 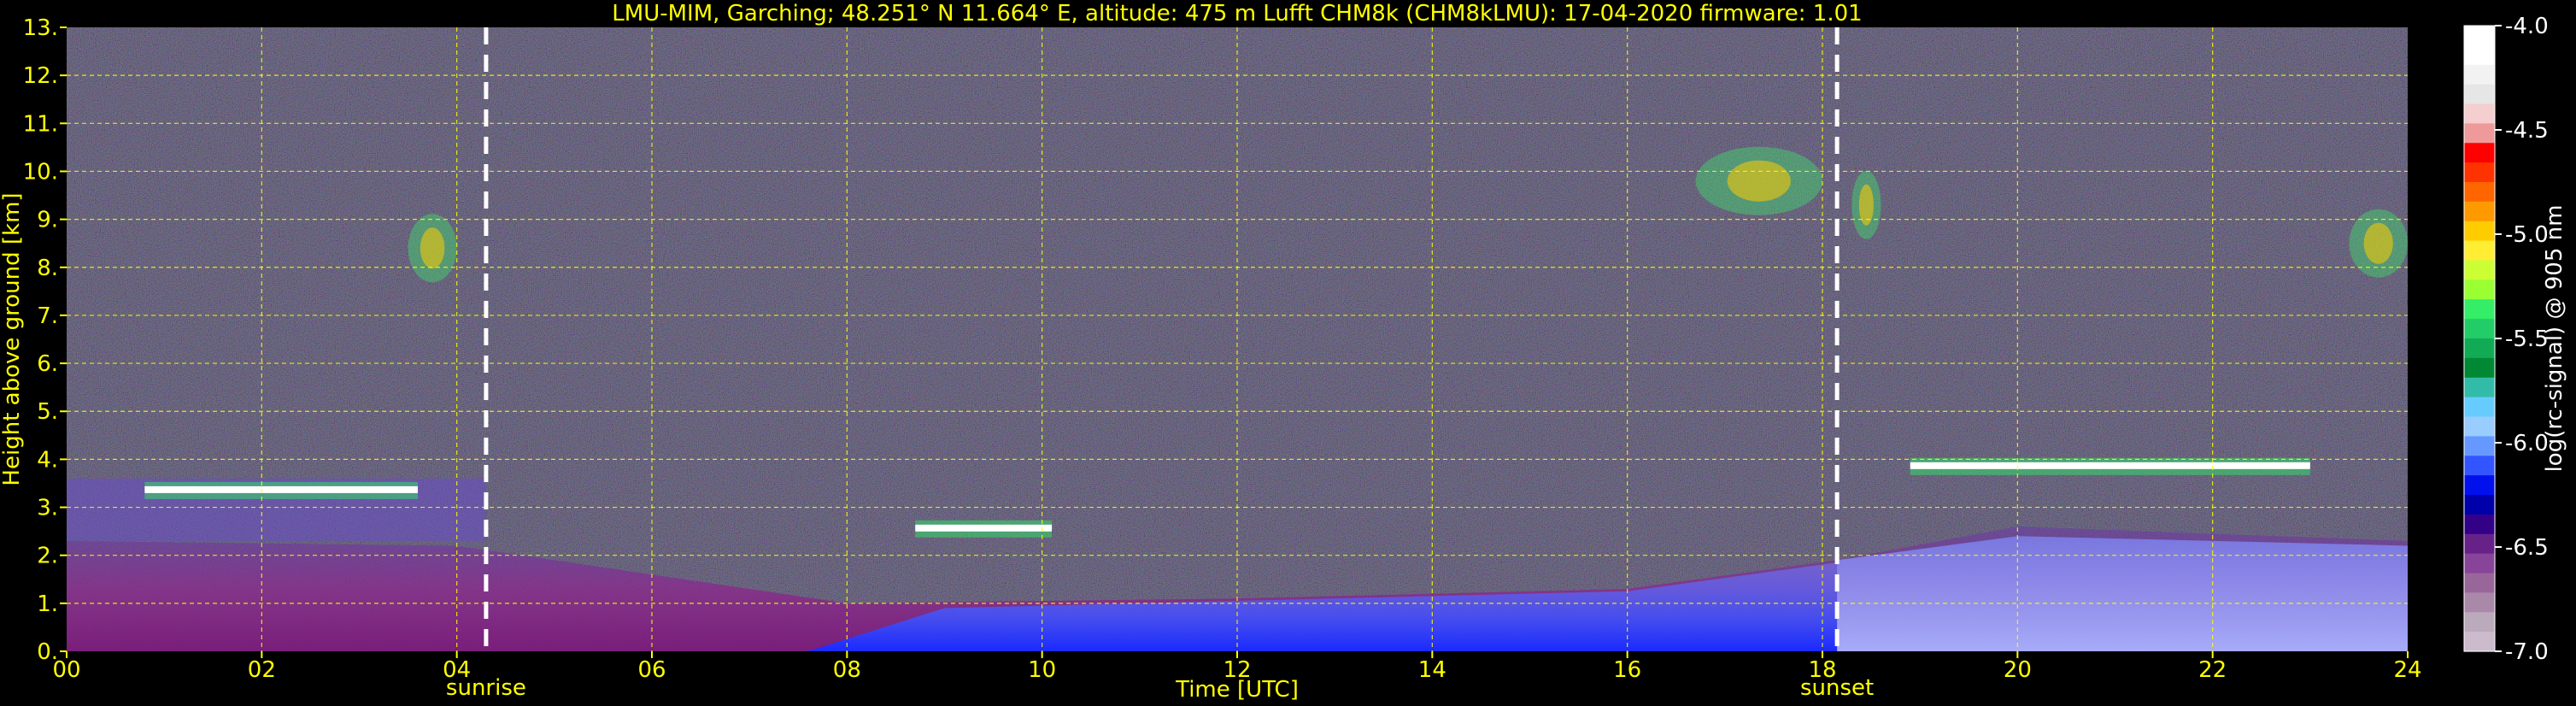 What do you see at coordinates (486, 688) in the screenshot?
I see `event-label-sunrise: sunrise` at bounding box center [486, 688].